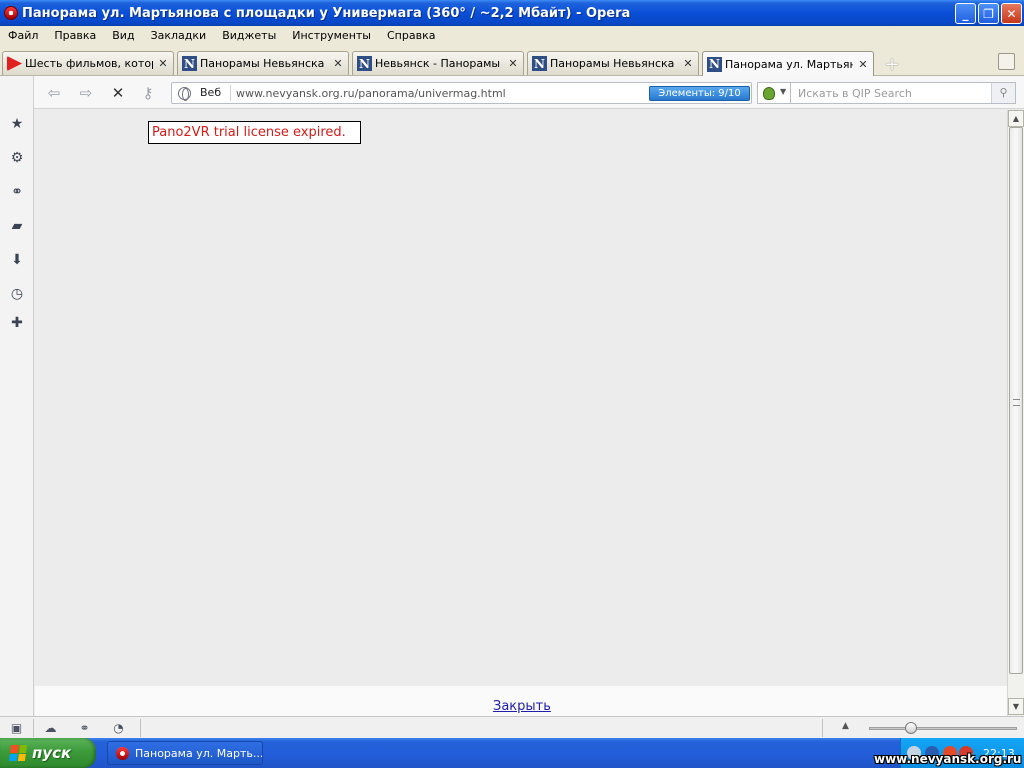 The image size is (1024, 768). What do you see at coordinates (118, 93) in the screenshot?
I see `stop-icon: ✕` at bounding box center [118, 93].